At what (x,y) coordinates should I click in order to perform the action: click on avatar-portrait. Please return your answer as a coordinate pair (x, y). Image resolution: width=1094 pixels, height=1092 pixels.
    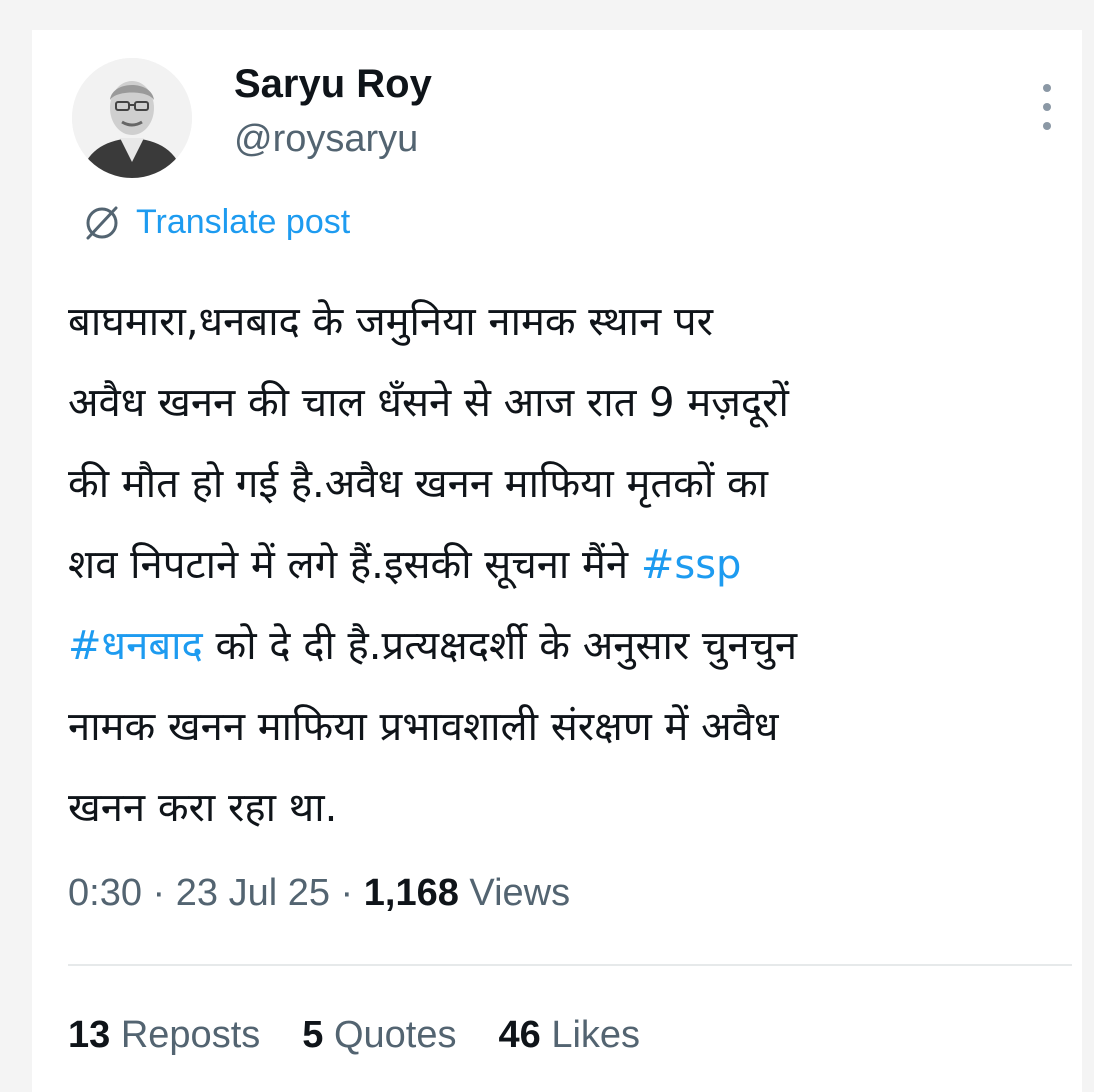
    Looking at the image, I should click on (132, 118).